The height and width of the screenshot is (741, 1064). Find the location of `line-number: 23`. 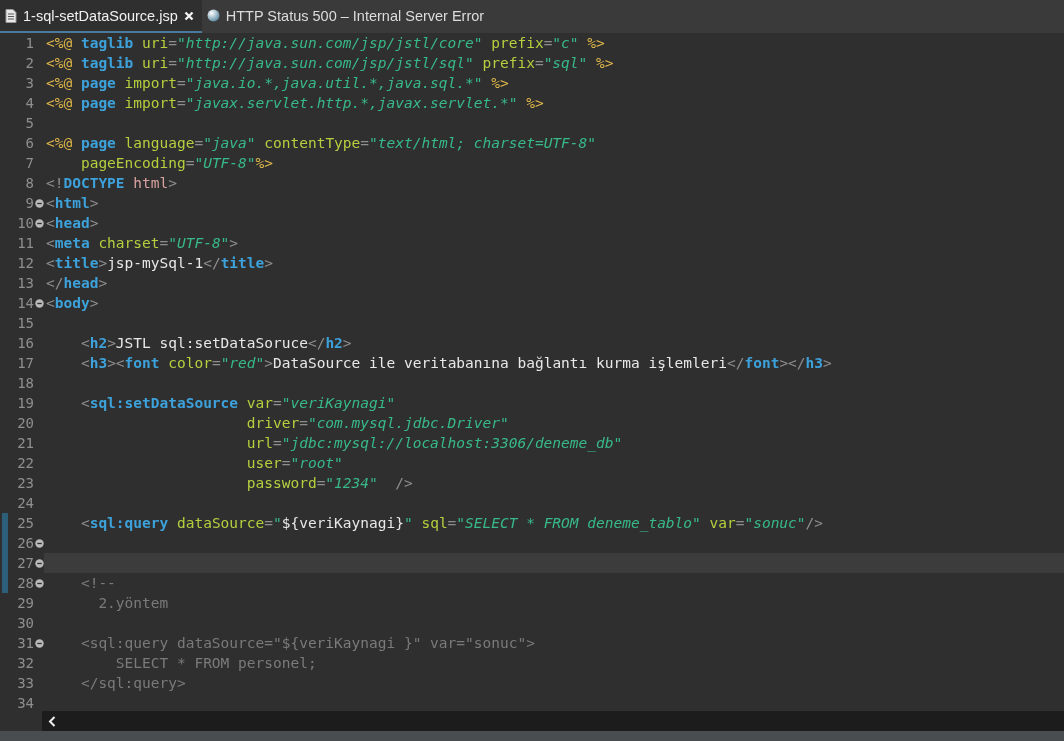

line-number: 23 is located at coordinates (25, 483).